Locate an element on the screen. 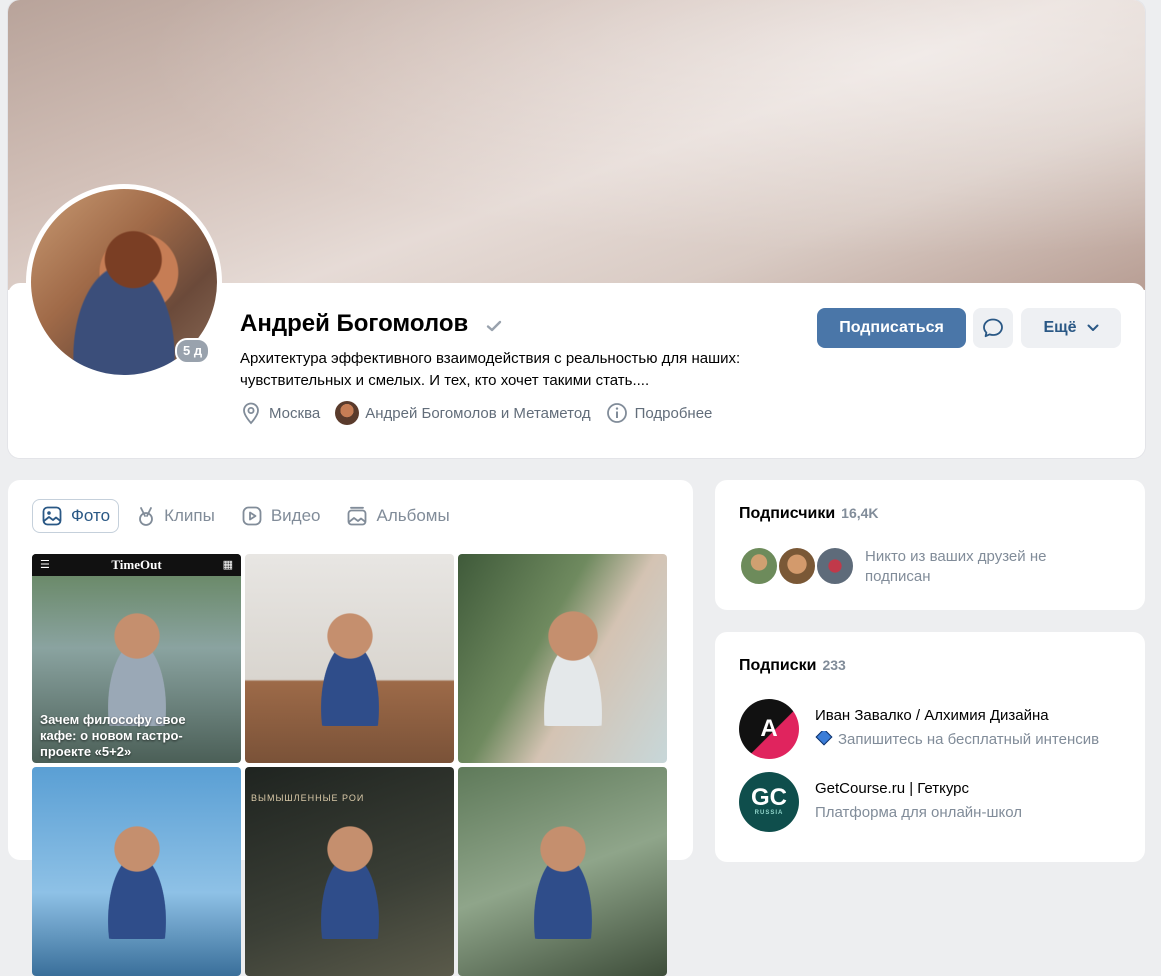 The image size is (1161, 976). chevron-down-icon is located at coordinates (1093, 327).